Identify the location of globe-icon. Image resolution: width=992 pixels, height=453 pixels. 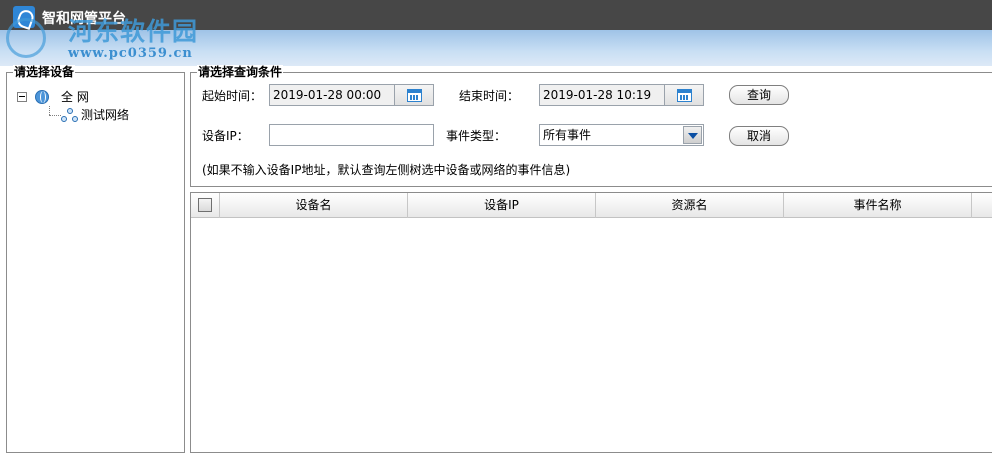
(42, 97).